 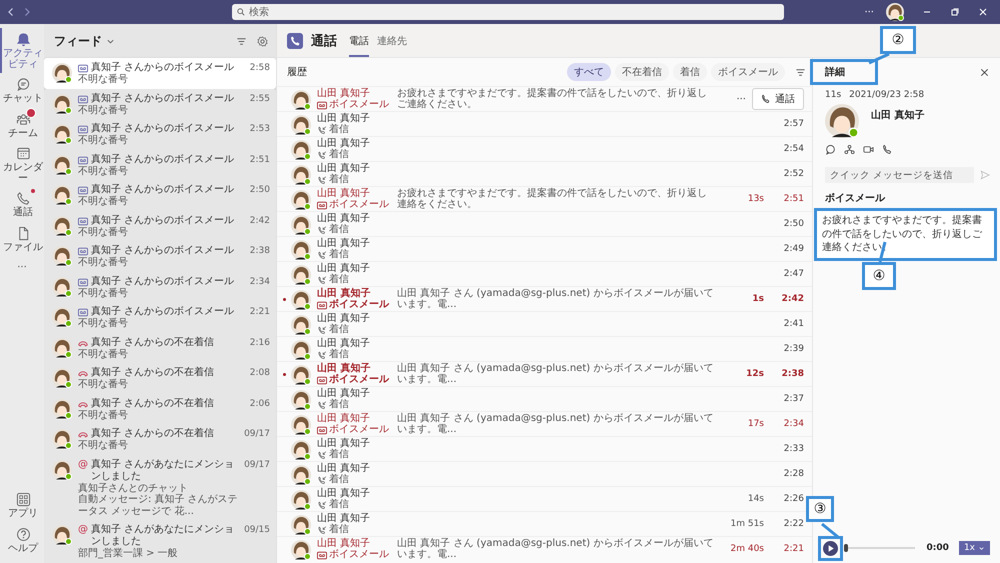 What do you see at coordinates (22, 164) in the screenshot?
I see `app-bar-item: カレンダー` at bounding box center [22, 164].